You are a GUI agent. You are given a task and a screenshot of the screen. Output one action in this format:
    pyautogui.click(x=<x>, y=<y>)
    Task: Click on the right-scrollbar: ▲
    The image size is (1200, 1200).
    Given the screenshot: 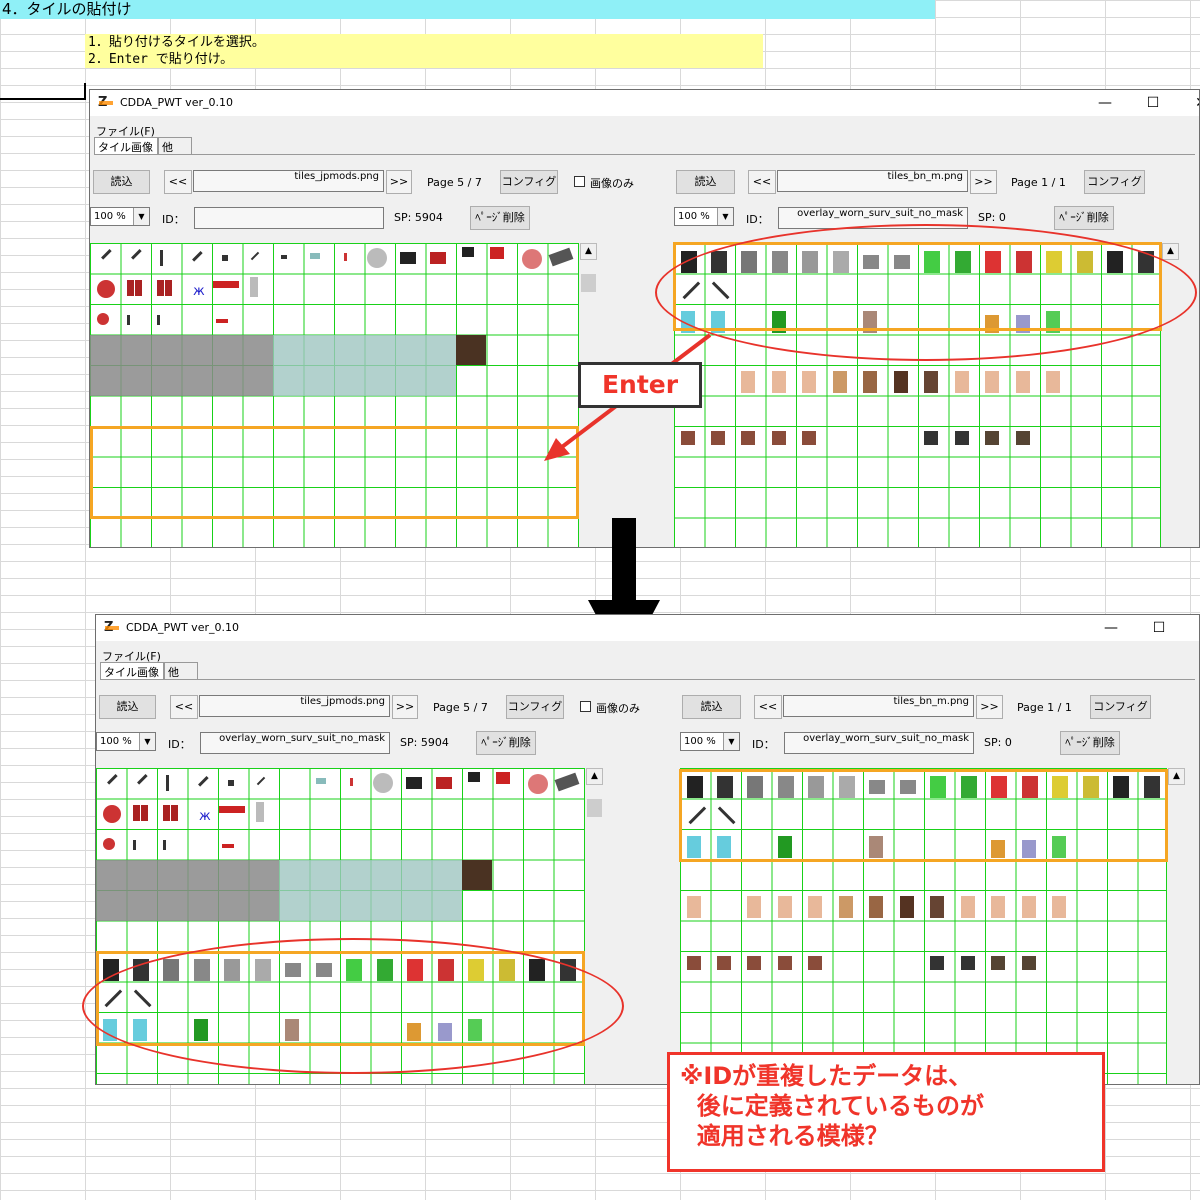 What is the action you would take?
    pyautogui.click(x=1176, y=788)
    